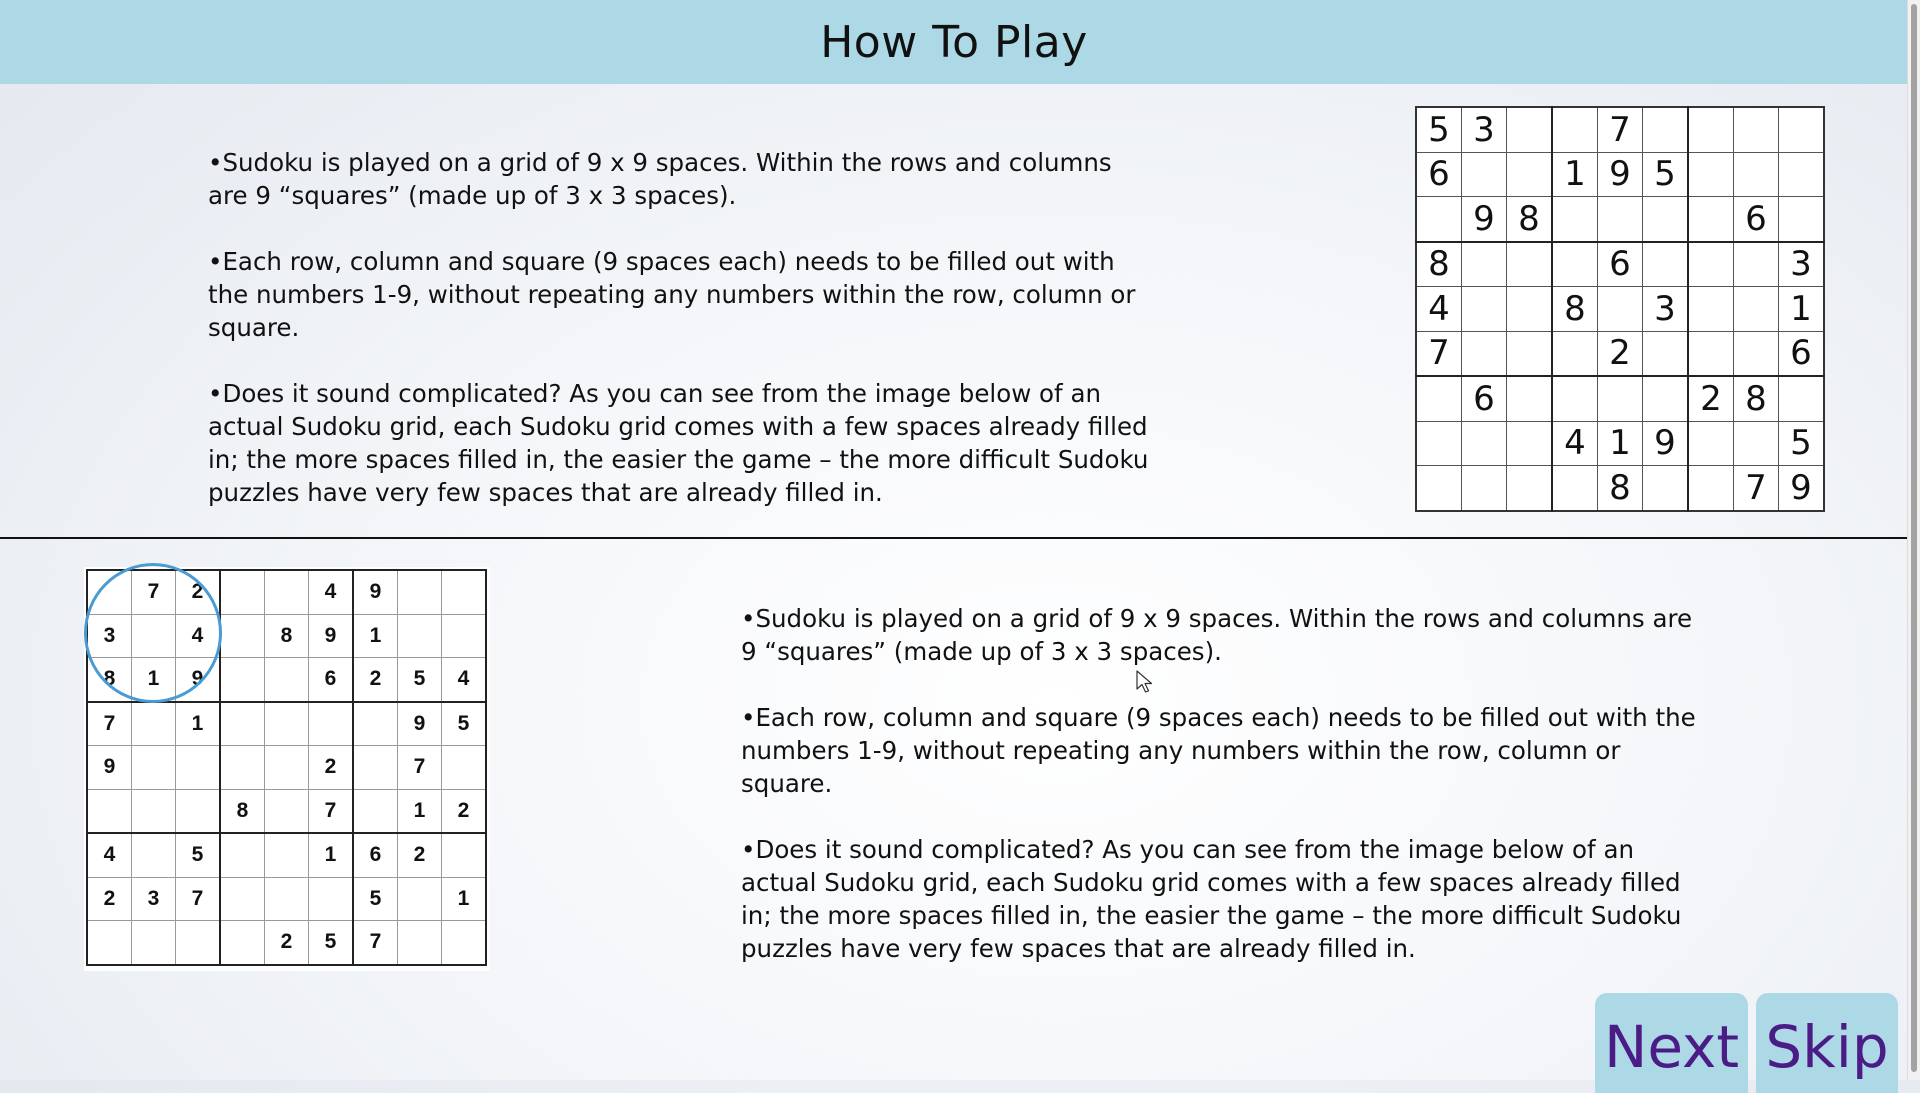 Image resolution: width=1920 pixels, height=1093 pixels. I want to click on grid-row: 257, so click(286, 942).